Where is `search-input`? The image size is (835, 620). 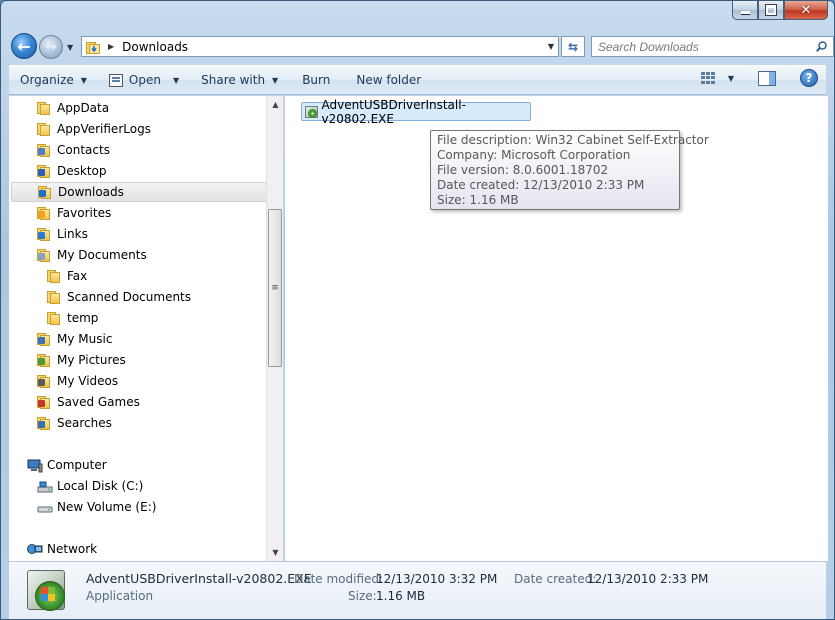 search-input is located at coordinates (698, 46).